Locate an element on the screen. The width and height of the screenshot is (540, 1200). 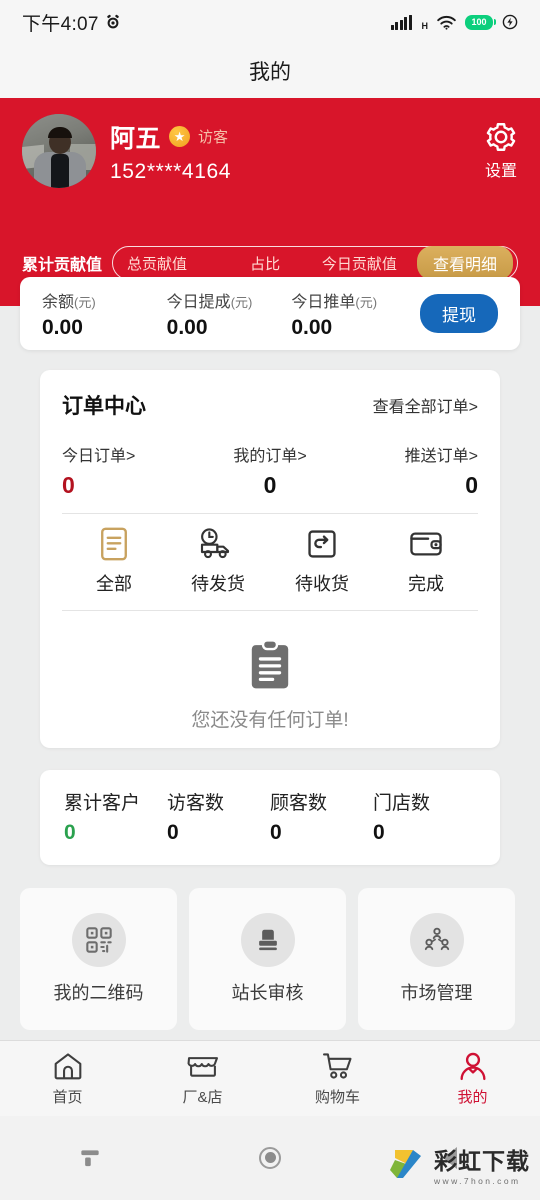
tile-station-review: 站长审核 is located at coordinates (267, 959).